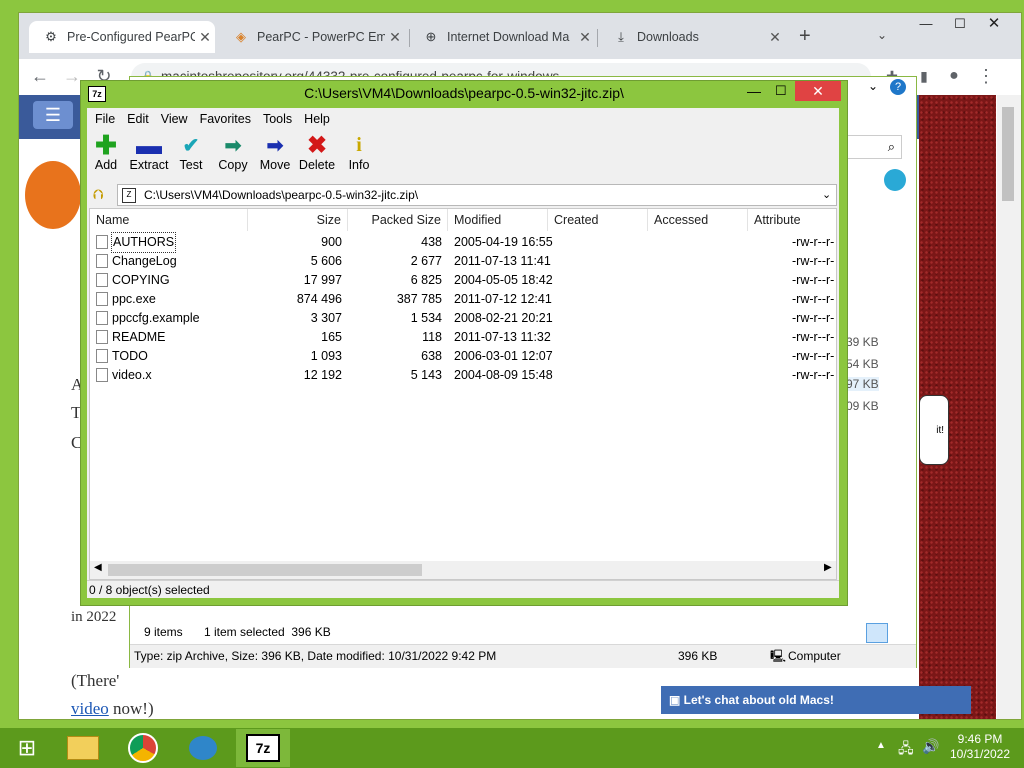 The height and width of the screenshot is (768, 1024). Describe the element at coordinates (105, 119) in the screenshot. I see `menu-file: File` at that location.